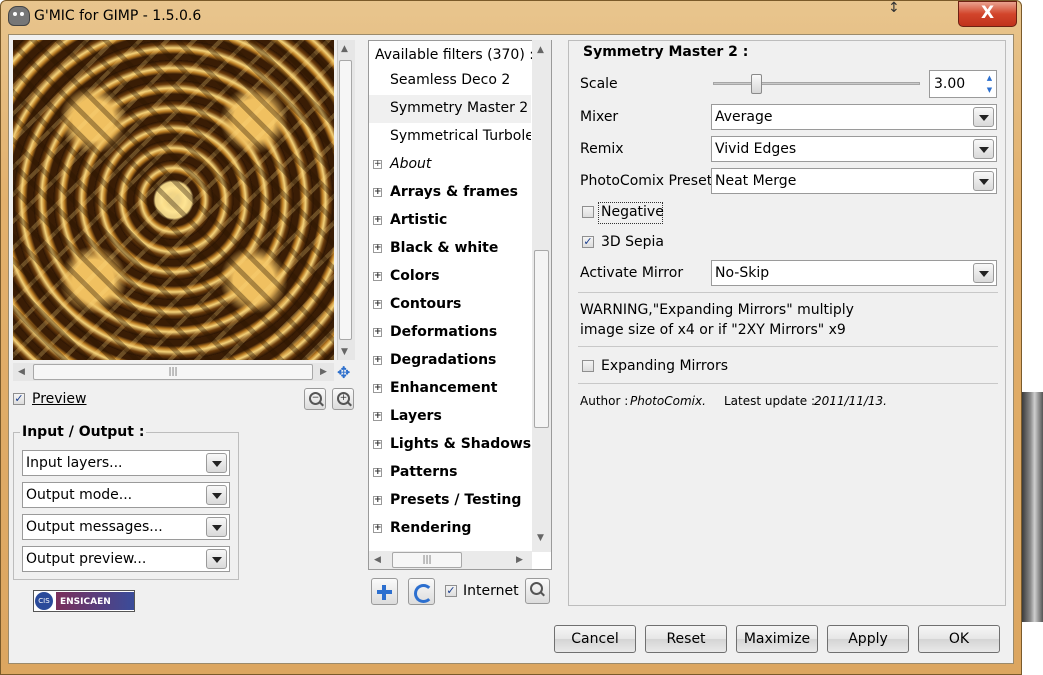 The height and width of the screenshot is (675, 1043). Describe the element at coordinates (450, 389) in the screenshot. I see `filter-category: + Enhancement` at that location.